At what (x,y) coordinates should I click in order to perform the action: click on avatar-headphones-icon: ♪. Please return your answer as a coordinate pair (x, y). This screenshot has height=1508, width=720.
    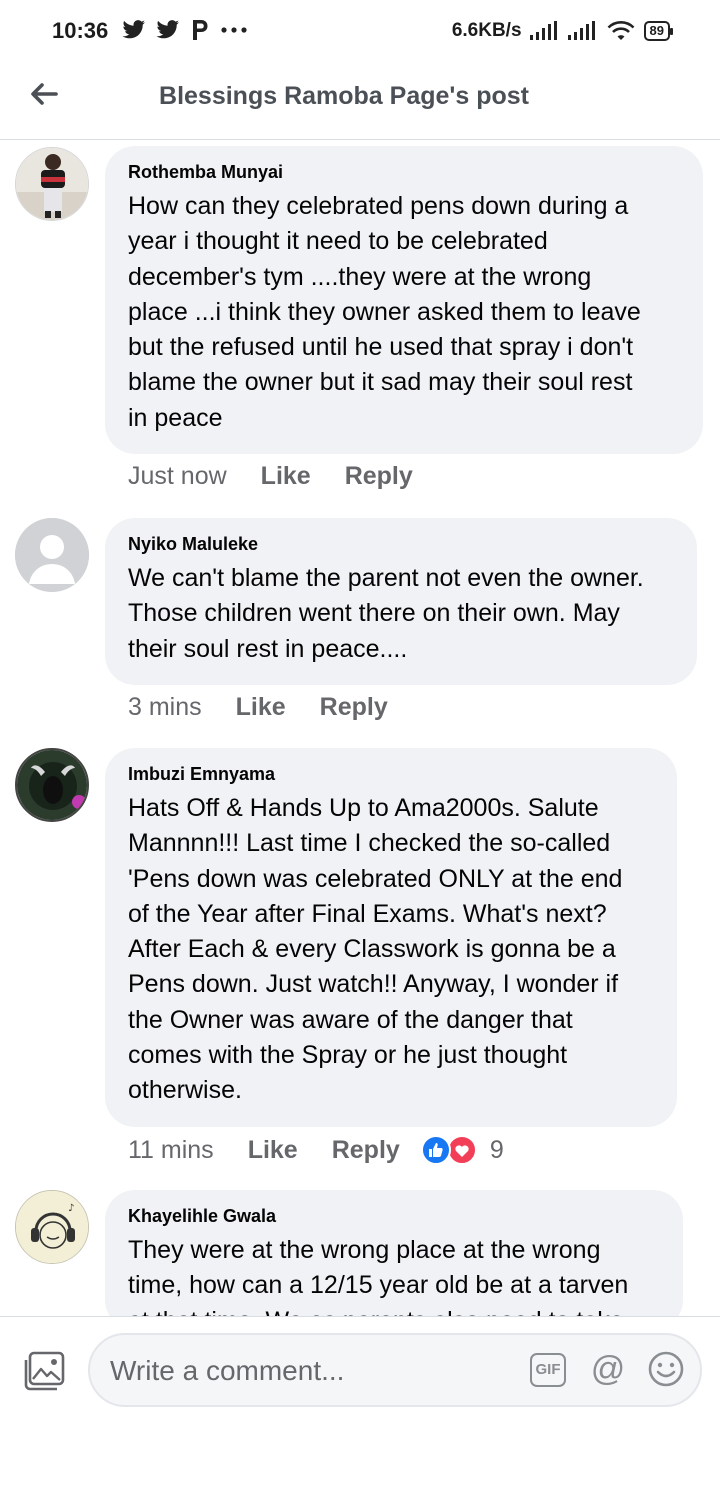
    Looking at the image, I should click on (52, 1227).